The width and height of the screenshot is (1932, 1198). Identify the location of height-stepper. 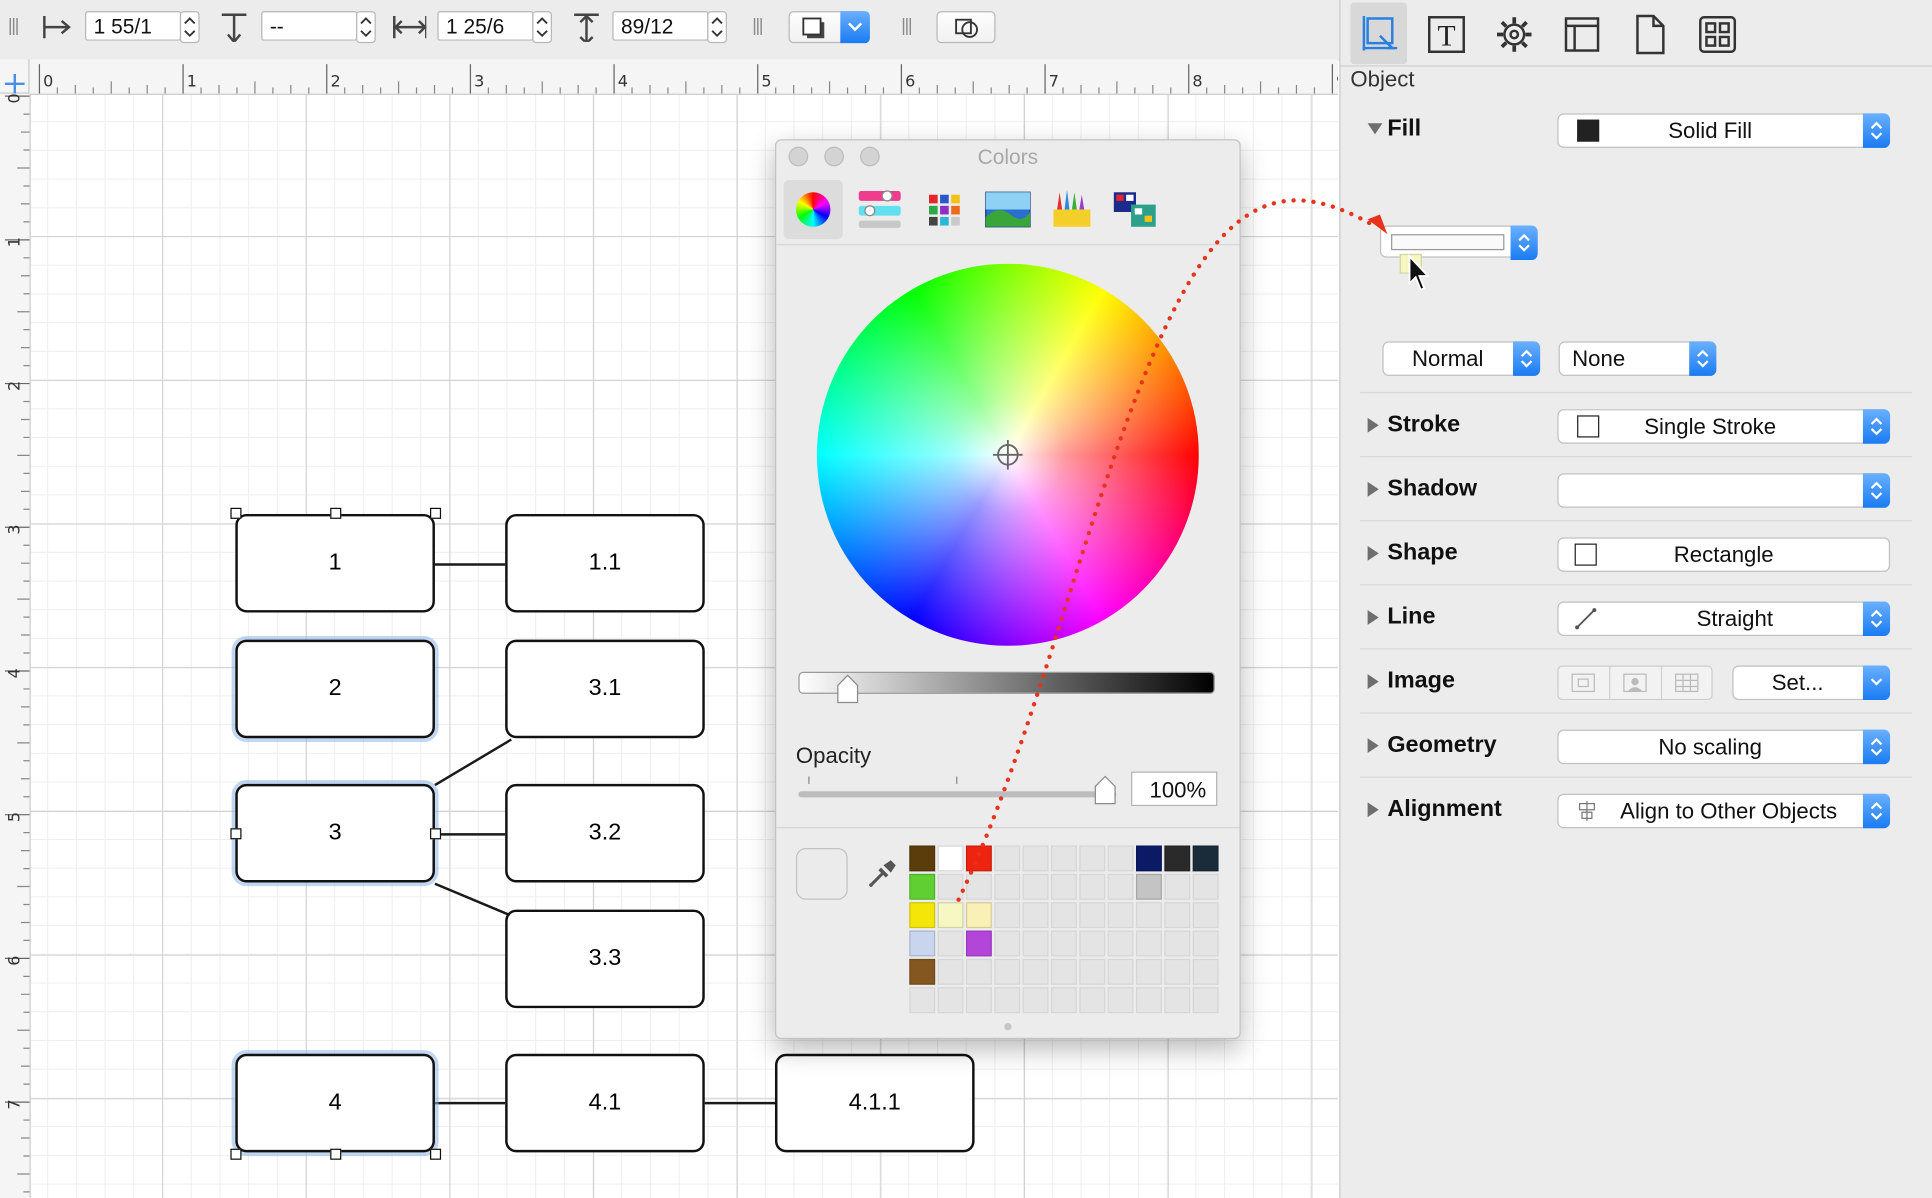
(717, 27).